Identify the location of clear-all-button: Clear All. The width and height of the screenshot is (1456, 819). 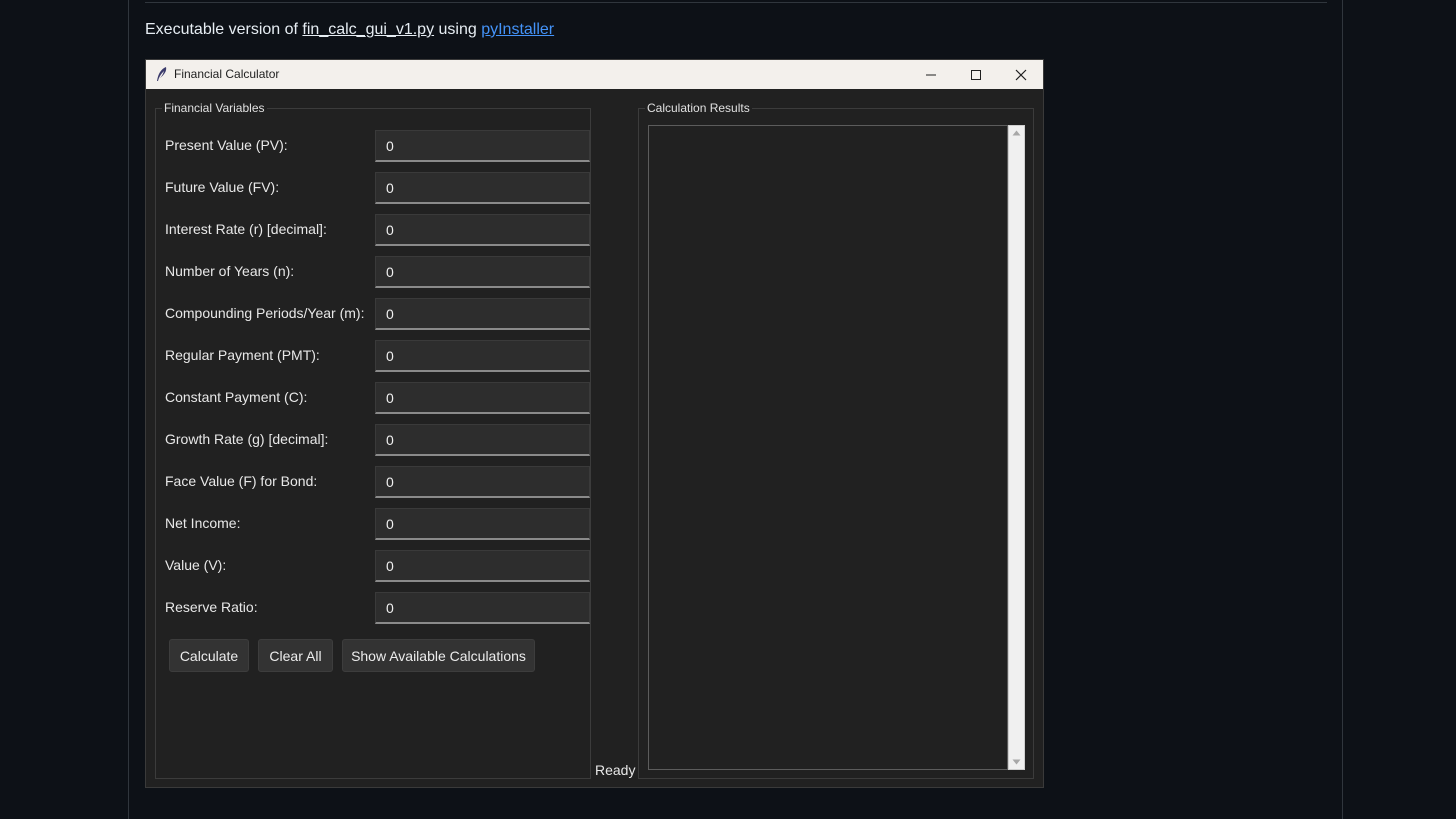
(295, 655).